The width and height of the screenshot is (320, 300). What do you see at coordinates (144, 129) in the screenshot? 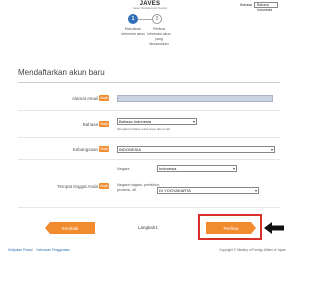
I see `language-note: Mengatur bahasa untuk layar dan email.` at bounding box center [144, 129].